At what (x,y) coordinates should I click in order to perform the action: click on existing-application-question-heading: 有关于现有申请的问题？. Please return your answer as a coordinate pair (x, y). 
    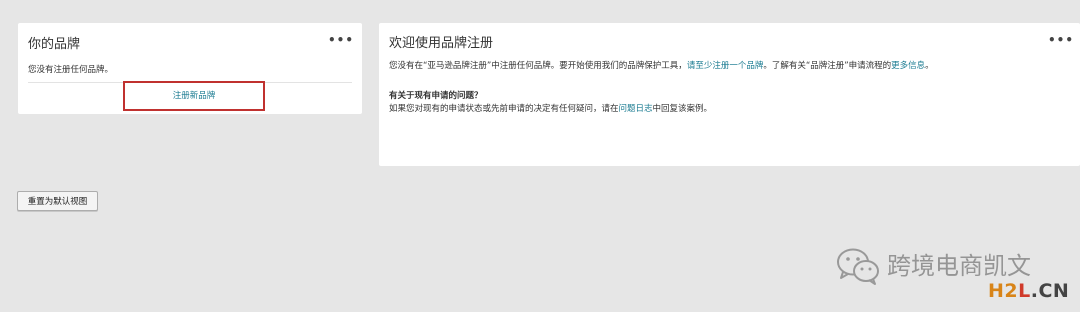
    Looking at the image, I should click on (436, 96).